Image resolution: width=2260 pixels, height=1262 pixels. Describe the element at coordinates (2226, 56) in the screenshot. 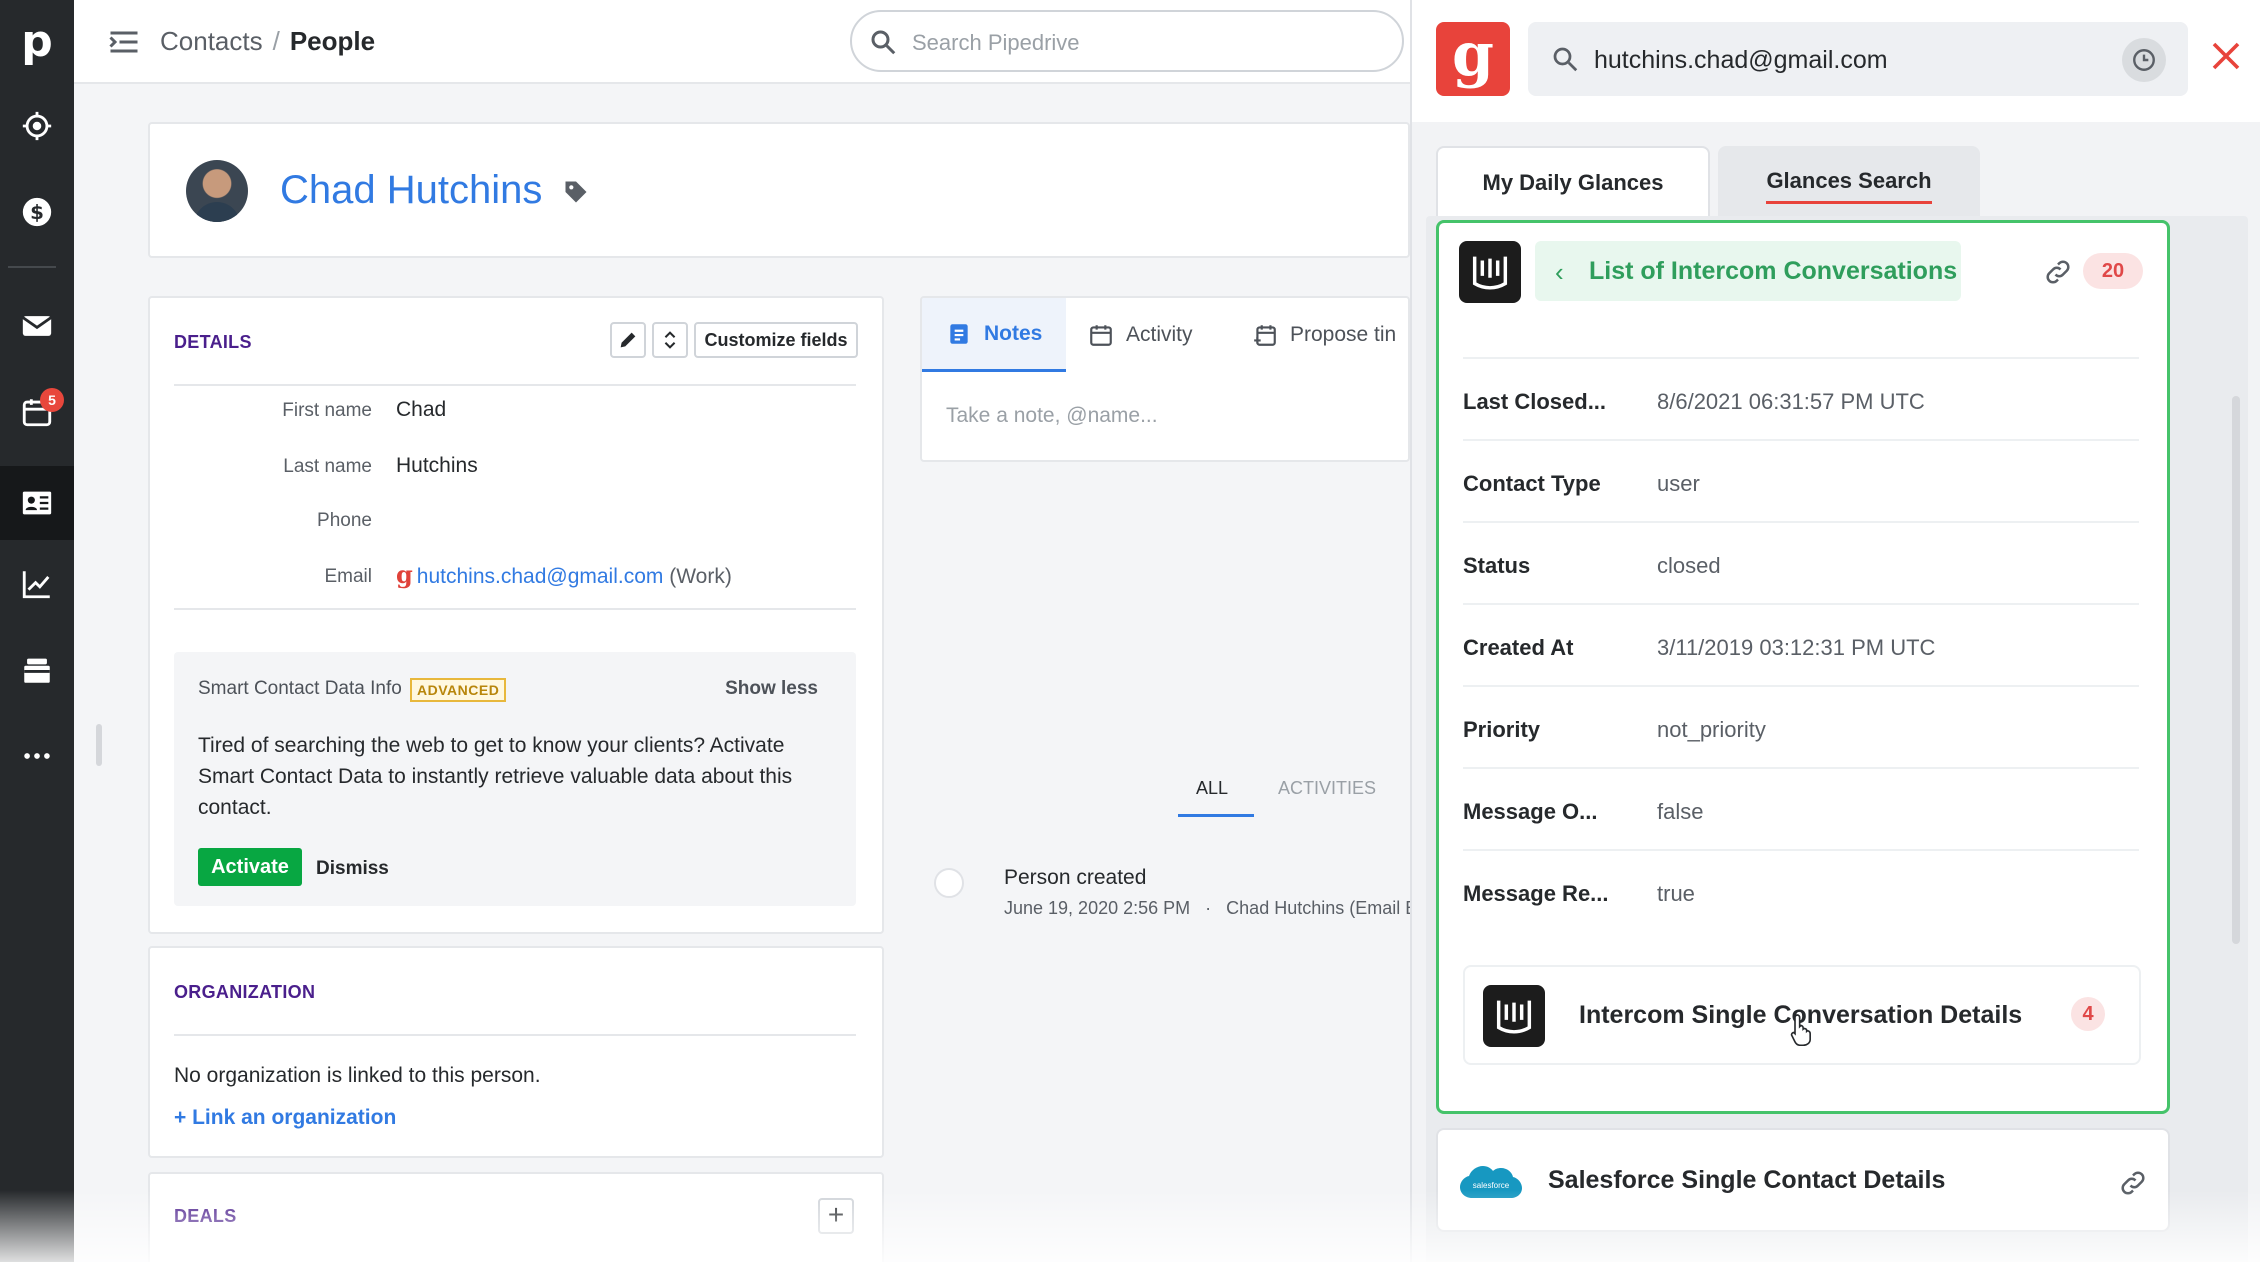

I see `close-icon` at that location.